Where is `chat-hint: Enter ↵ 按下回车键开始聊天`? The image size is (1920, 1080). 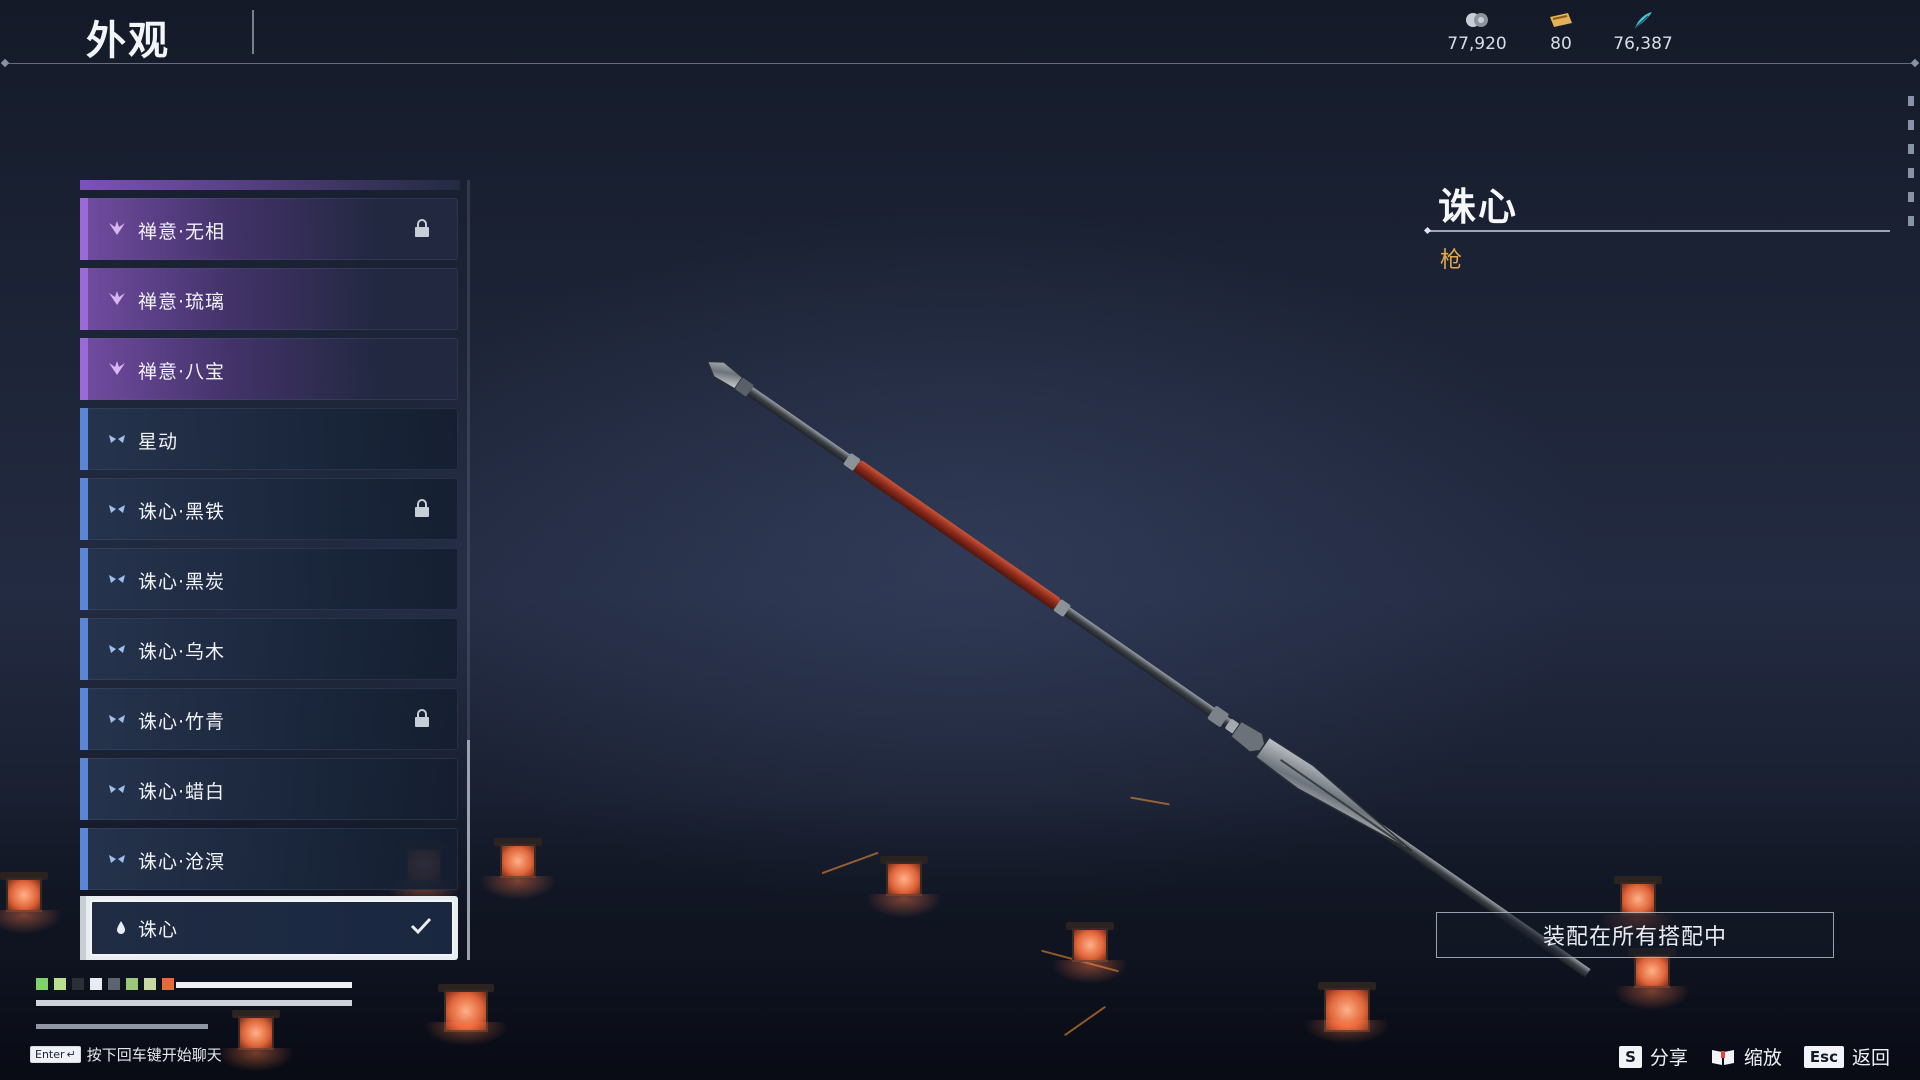 chat-hint: Enter ↵ 按下回车键开始聊天 is located at coordinates (126, 1054).